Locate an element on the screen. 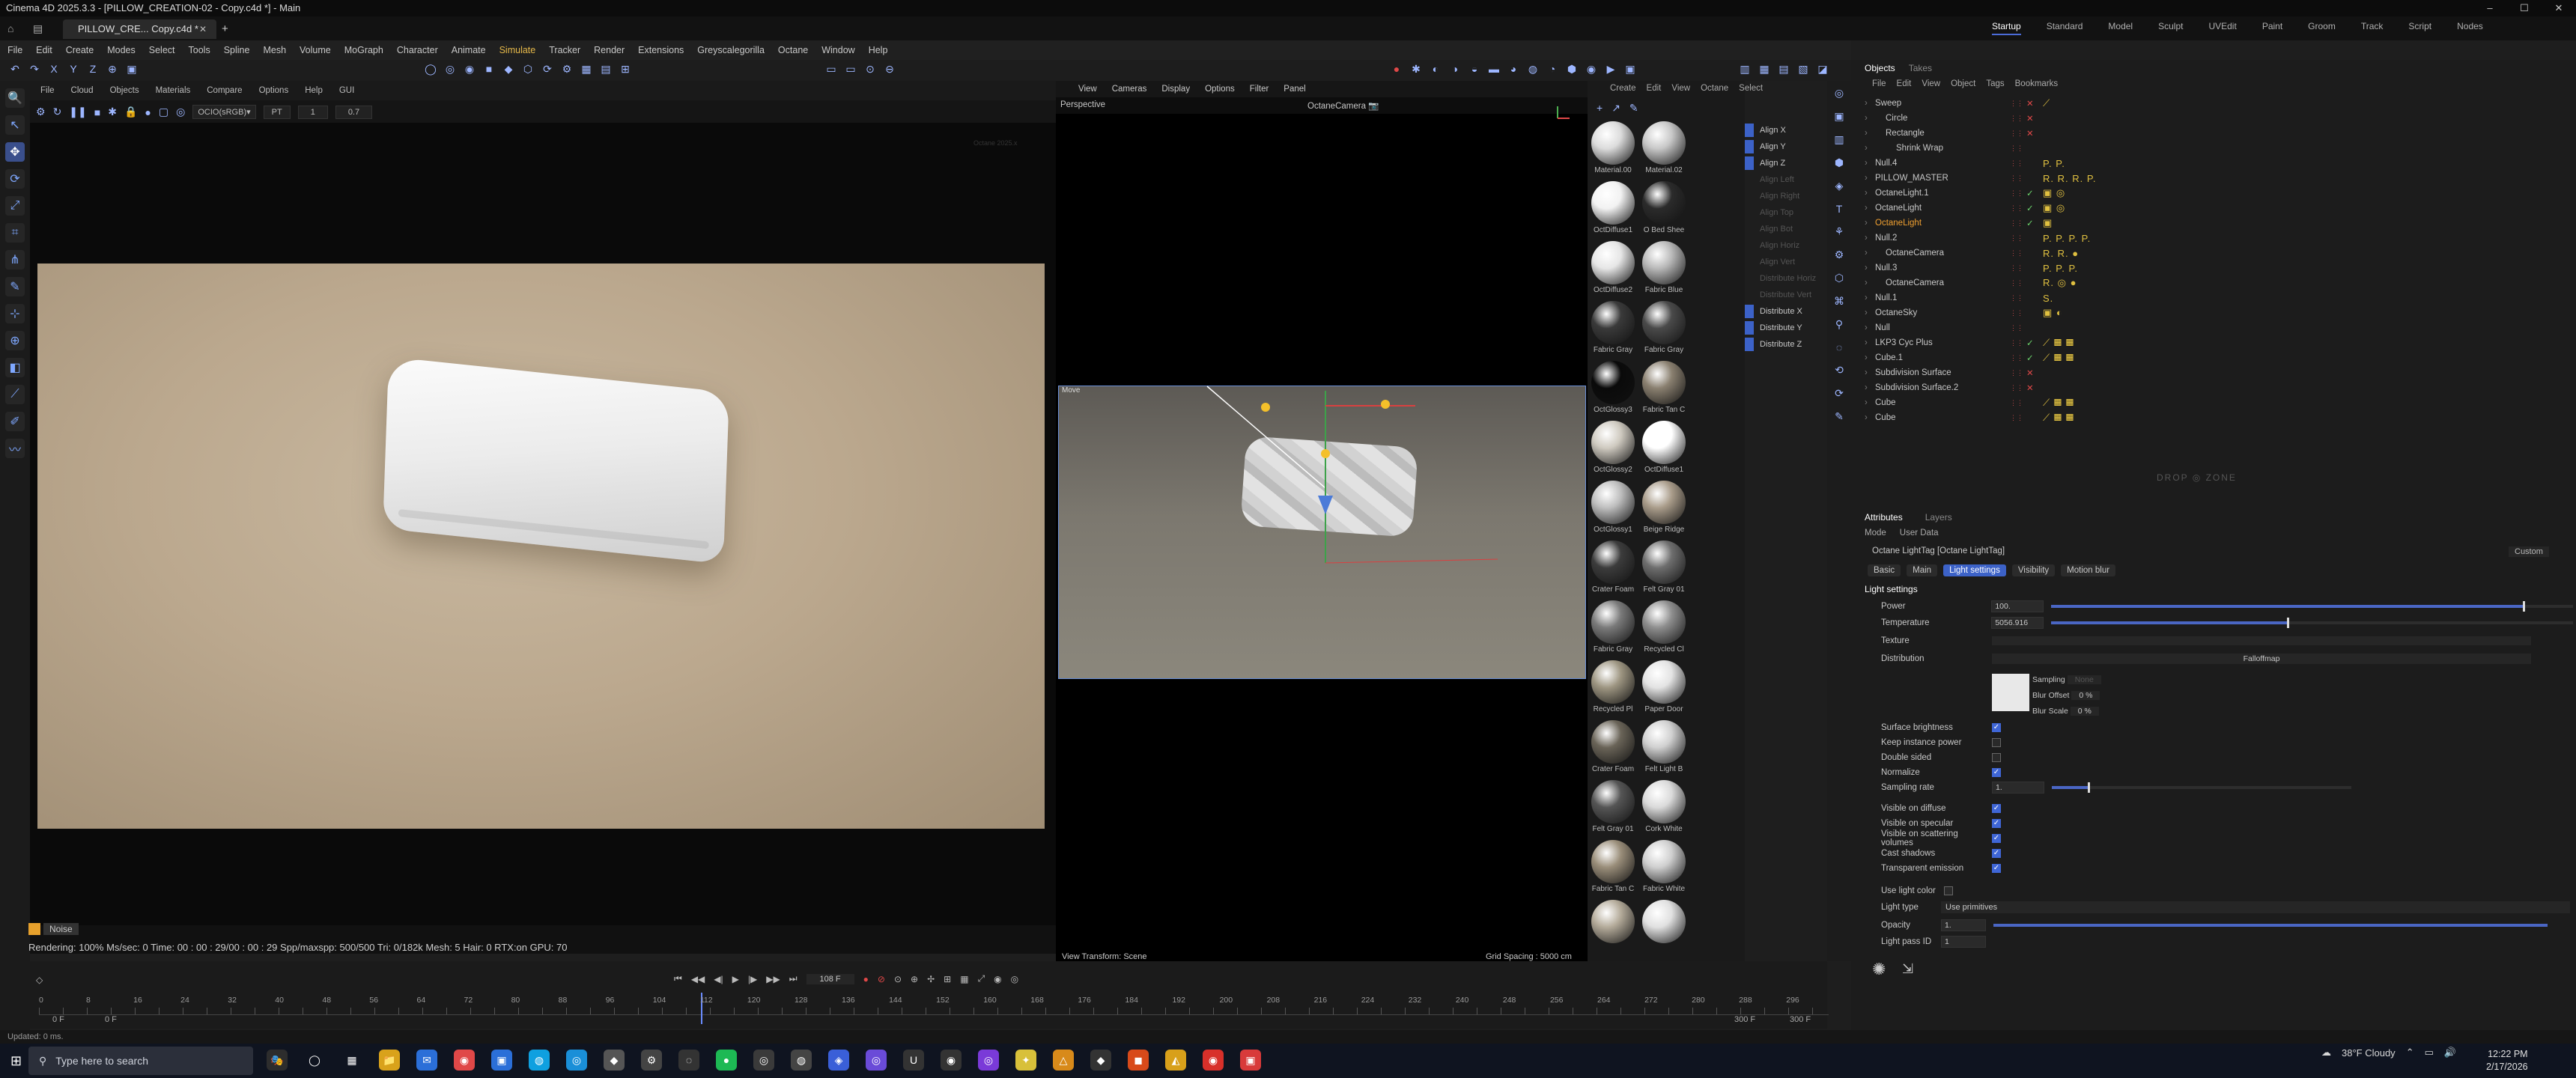 The image size is (2576, 1078). attr-tab-attributes: Attributes is located at coordinates (1884, 517).